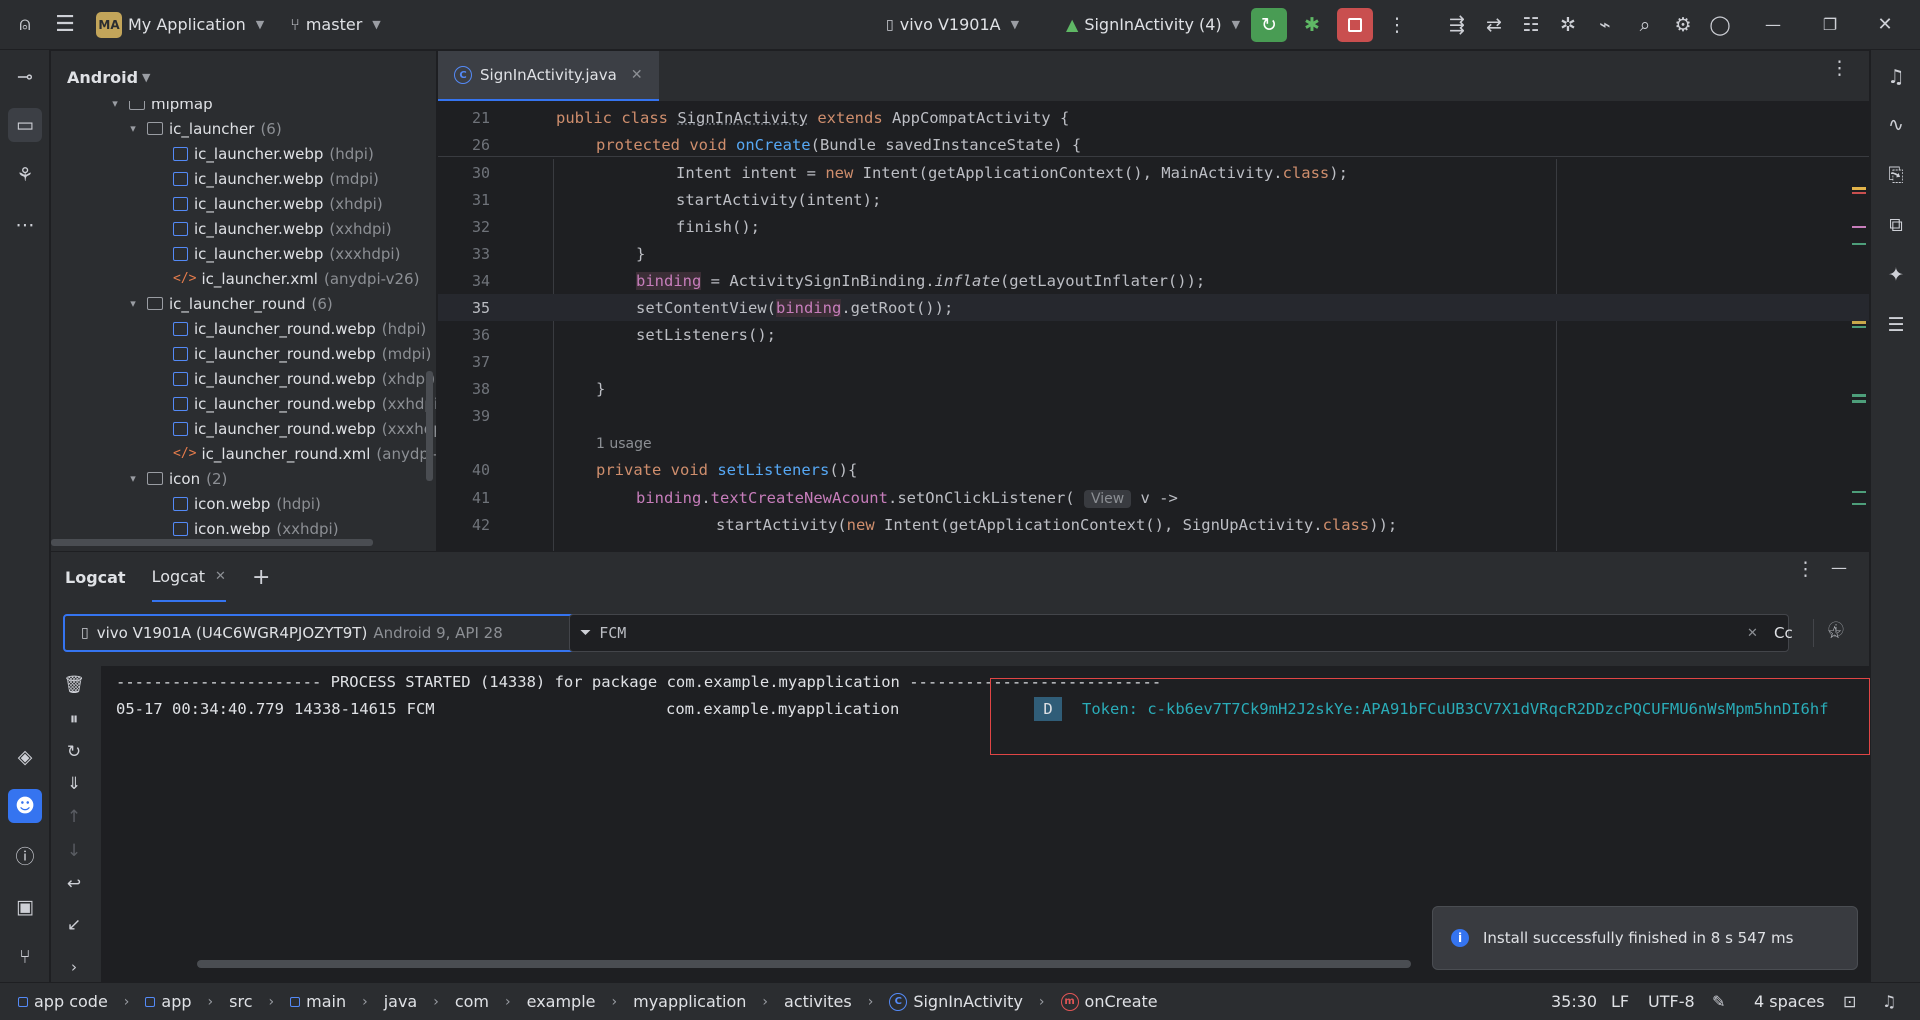  I want to click on version-control-icon: ⑂, so click(25, 957).